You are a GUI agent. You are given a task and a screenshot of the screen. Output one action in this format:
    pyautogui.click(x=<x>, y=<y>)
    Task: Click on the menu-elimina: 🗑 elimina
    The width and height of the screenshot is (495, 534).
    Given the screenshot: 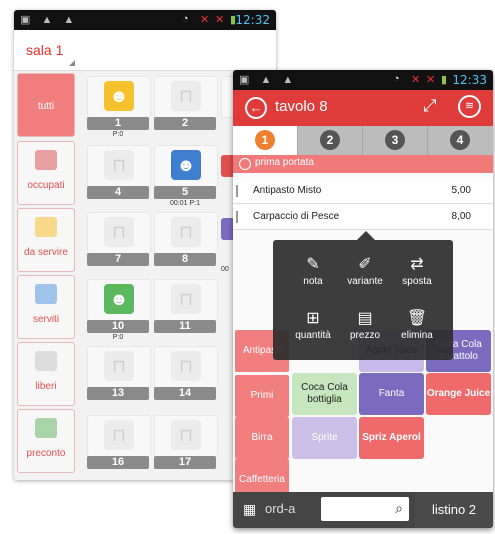 What is the action you would take?
    pyautogui.click(x=417, y=326)
    